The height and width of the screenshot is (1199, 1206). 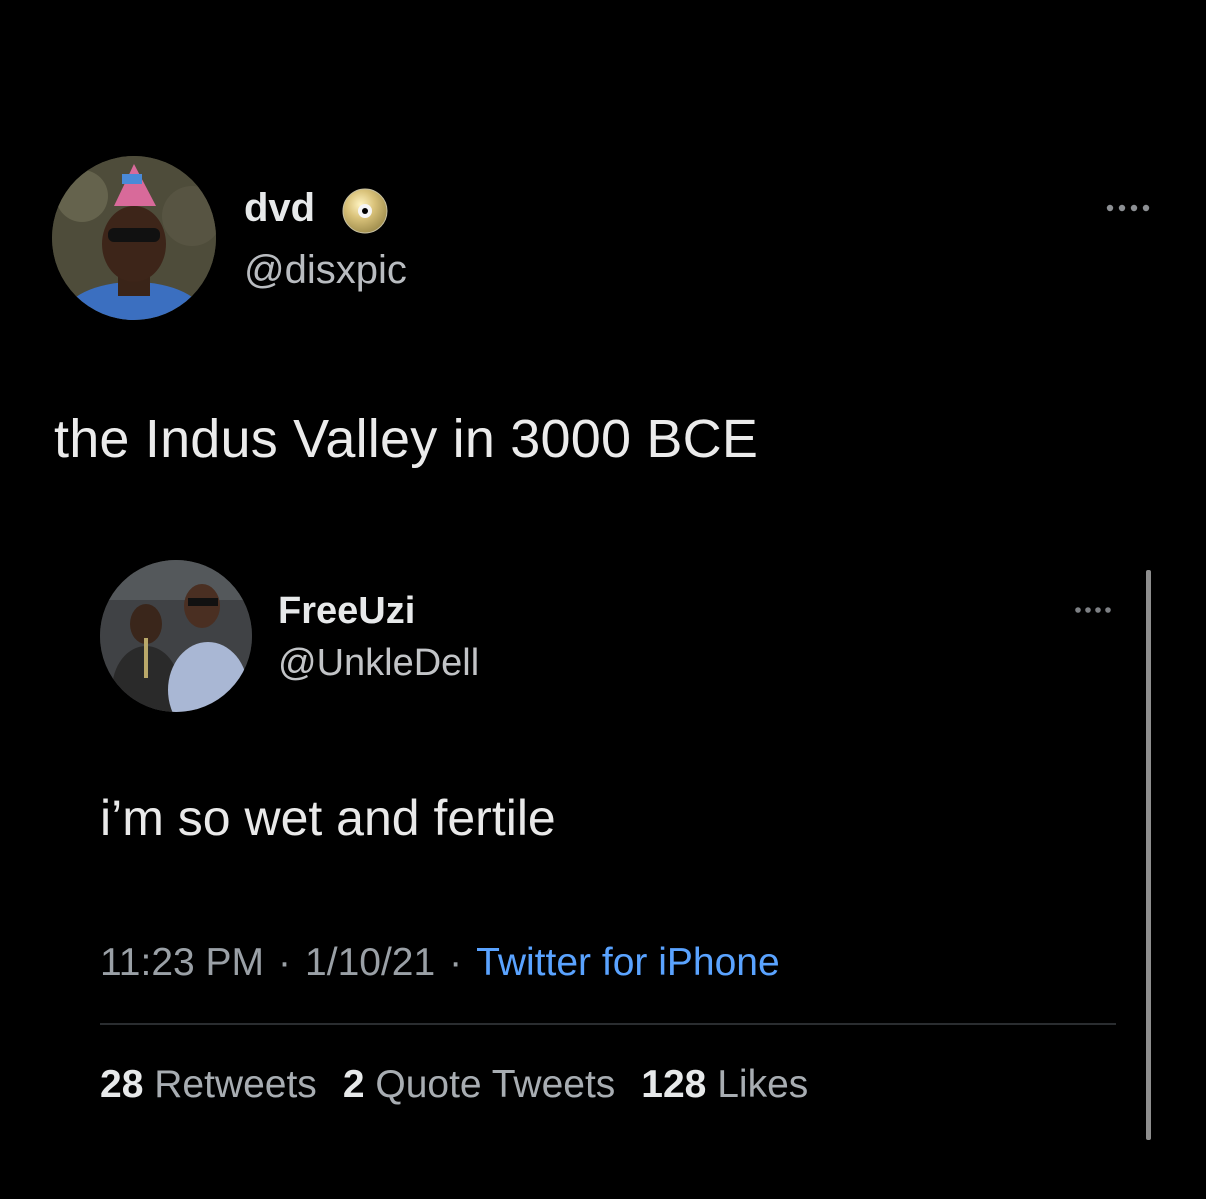 I want to click on quote-thread-line, so click(x=1148, y=855).